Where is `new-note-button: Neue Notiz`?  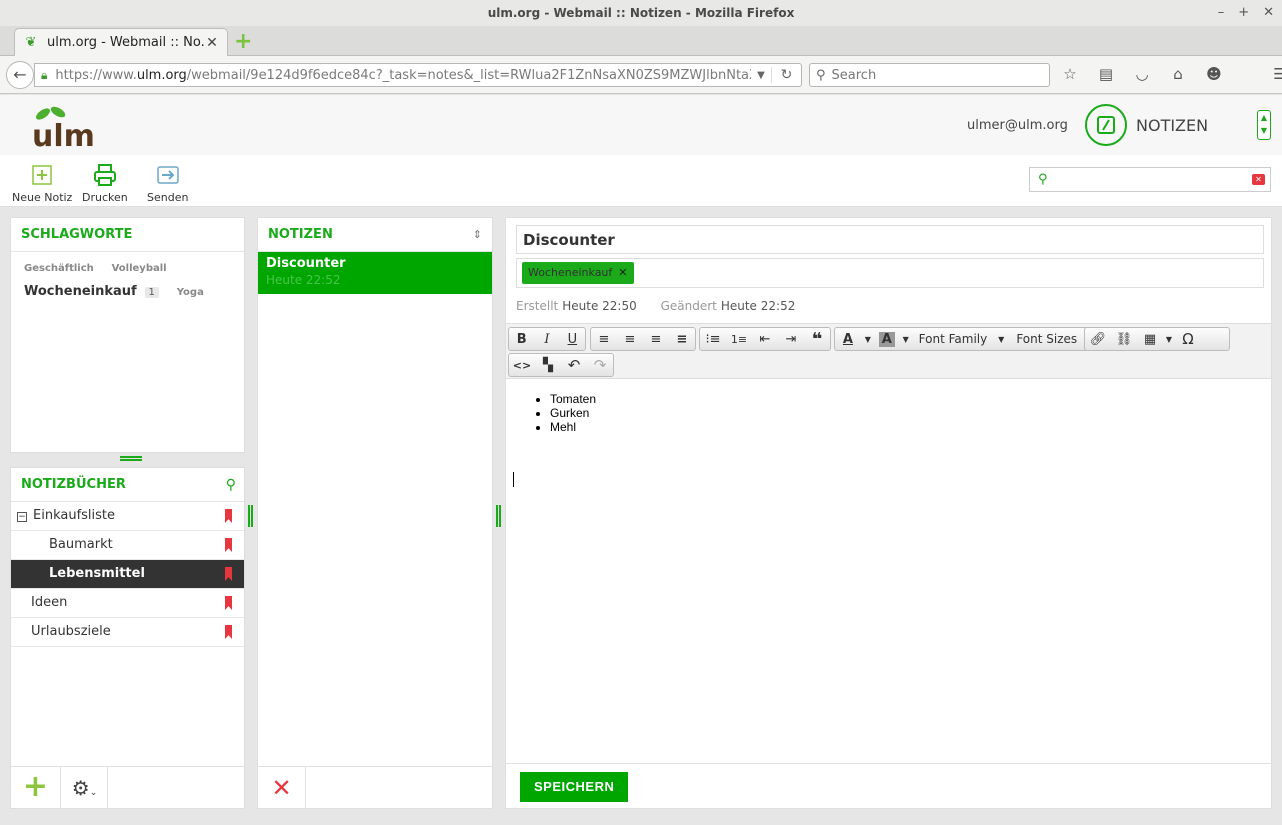
new-note-button: Neue Notiz is located at coordinates (42, 183).